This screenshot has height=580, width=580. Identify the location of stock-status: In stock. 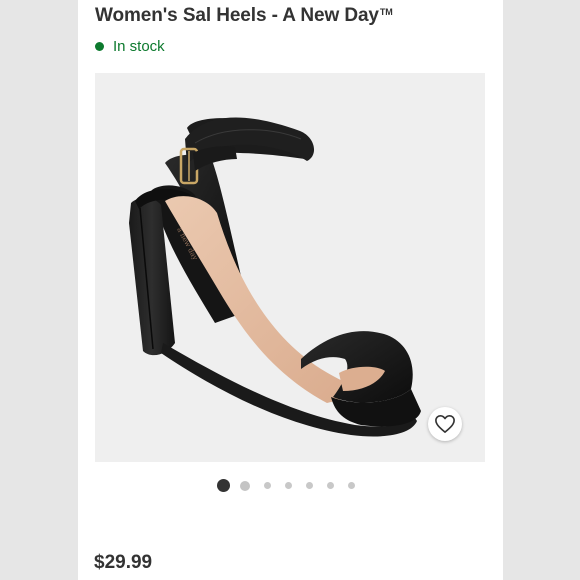
(130, 46).